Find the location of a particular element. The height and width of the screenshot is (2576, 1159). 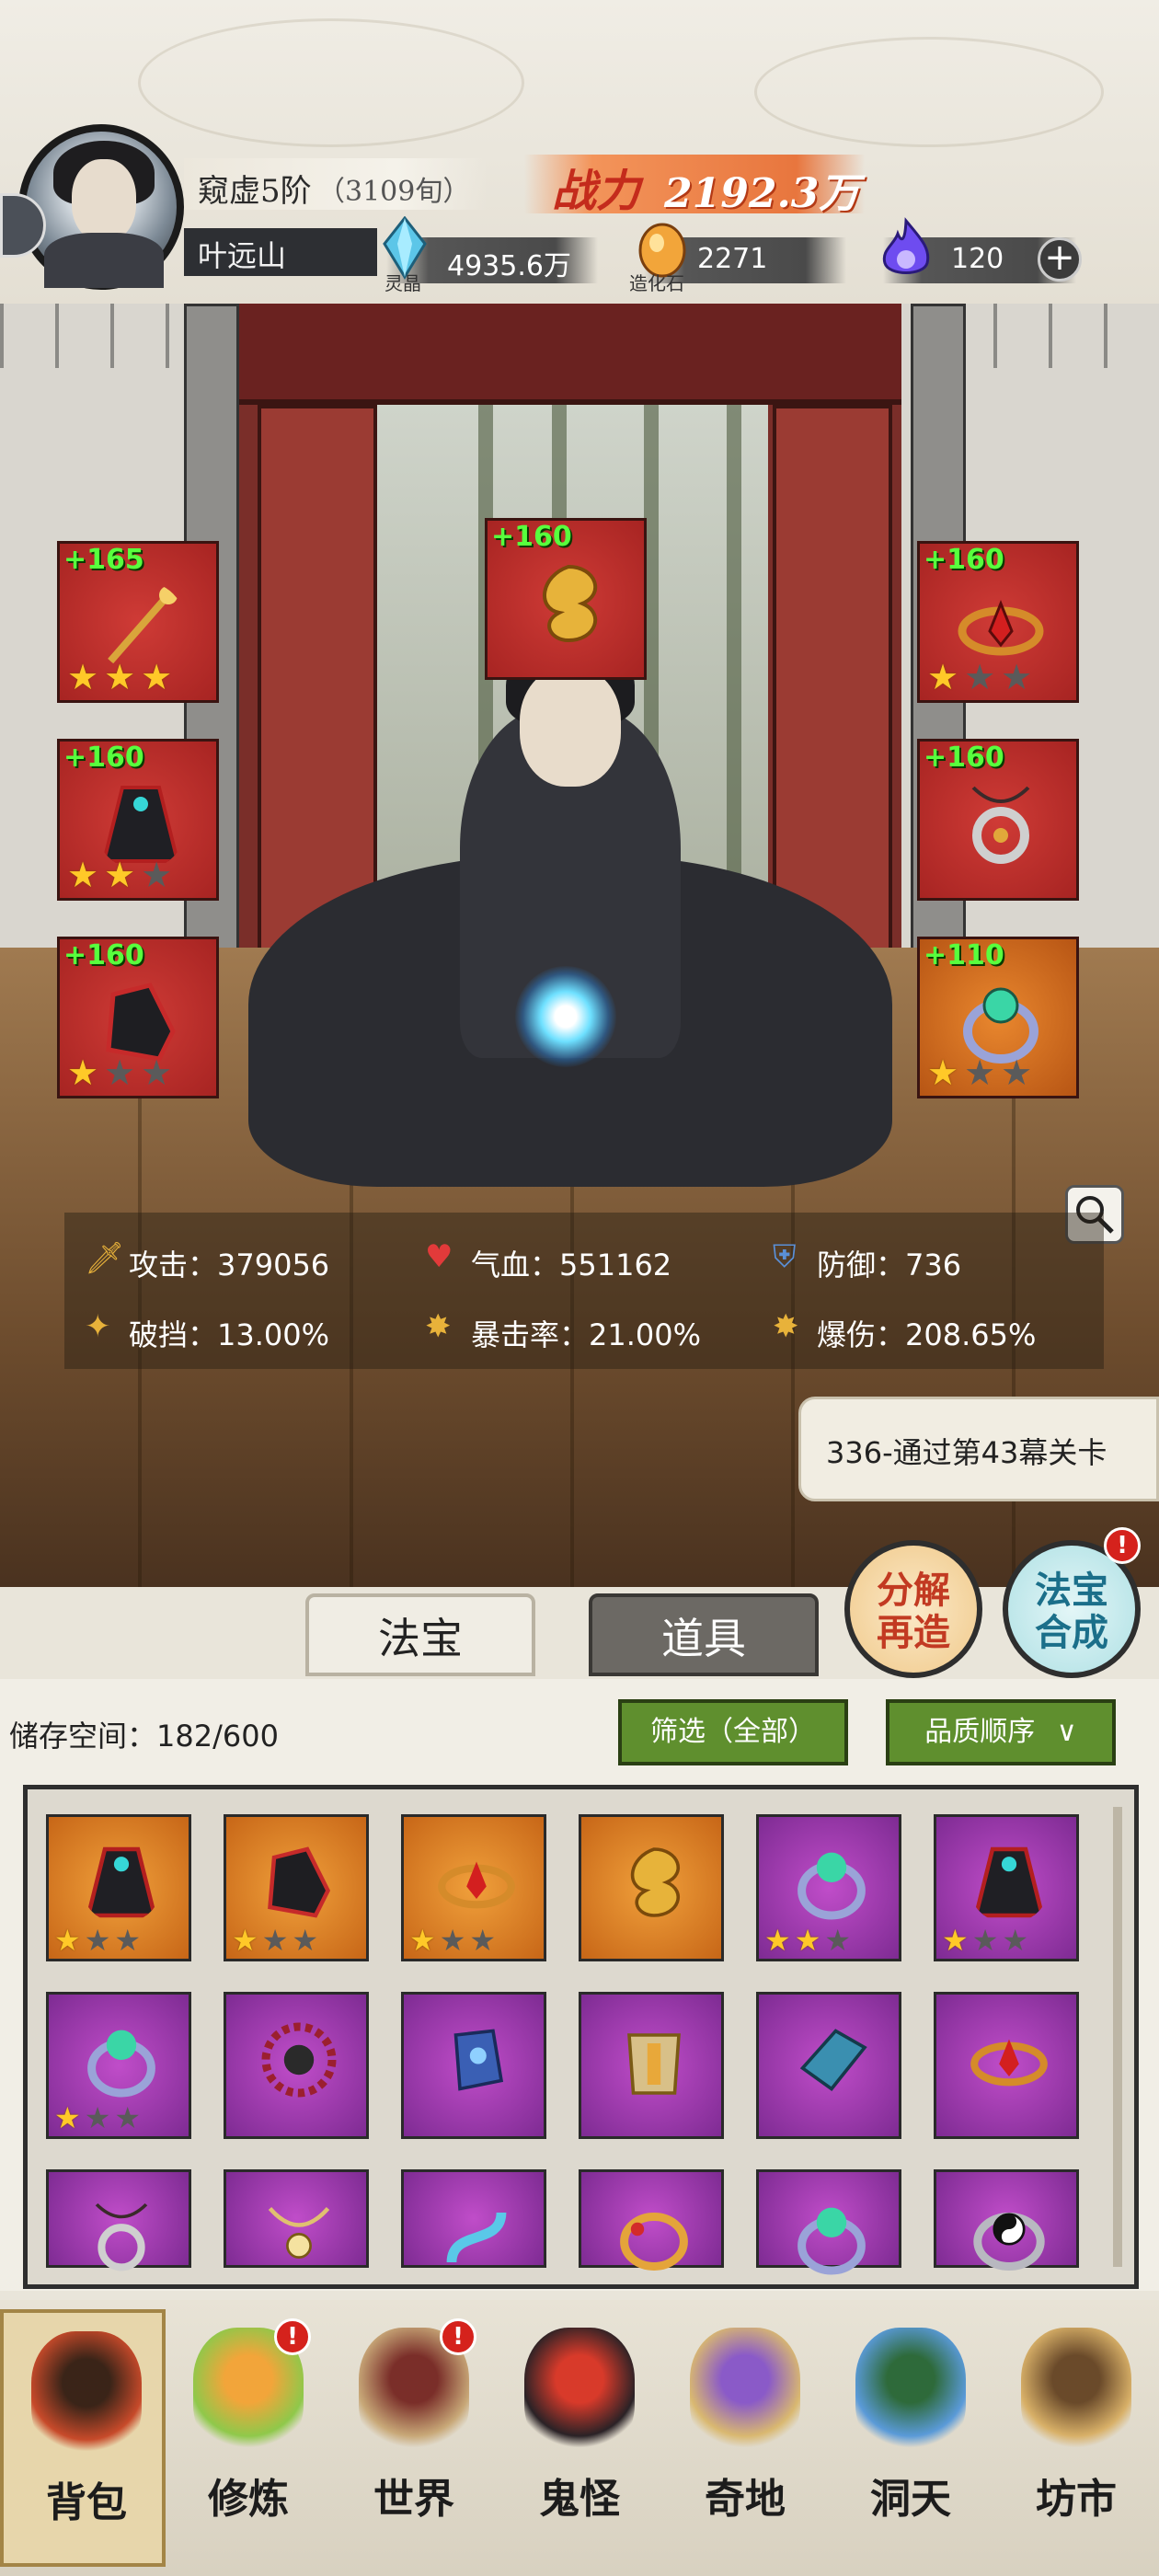

equip-slot-boots: +160 ★★★ is located at coordinates (138, 1018).